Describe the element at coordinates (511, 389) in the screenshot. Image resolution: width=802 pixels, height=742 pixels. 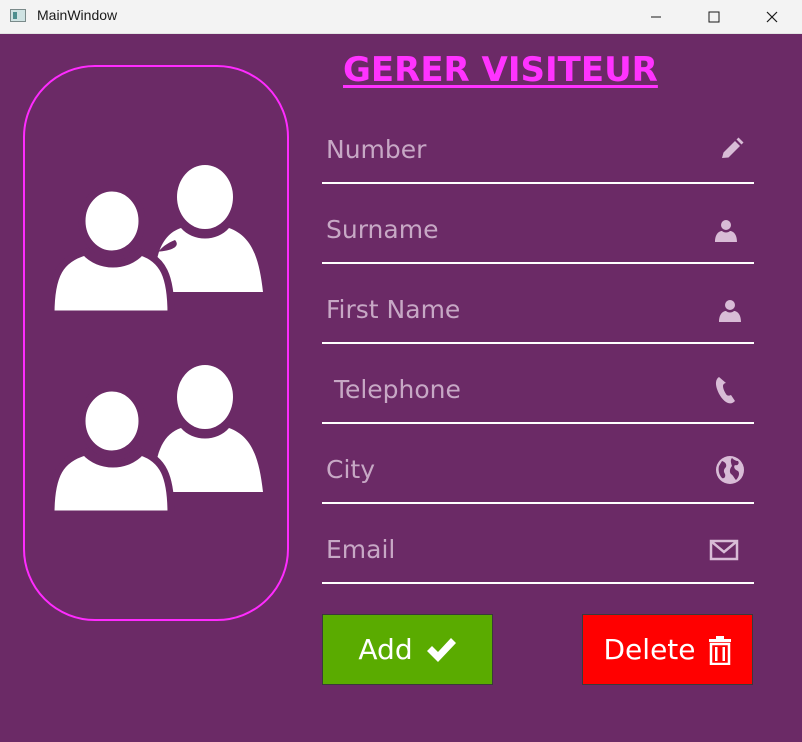
I see `telephone-input` at that location.